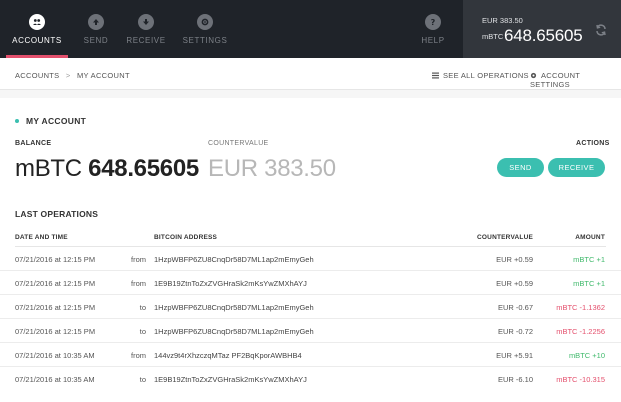  I want to click on tab-settings: SETTINGS, so click(205, 29).